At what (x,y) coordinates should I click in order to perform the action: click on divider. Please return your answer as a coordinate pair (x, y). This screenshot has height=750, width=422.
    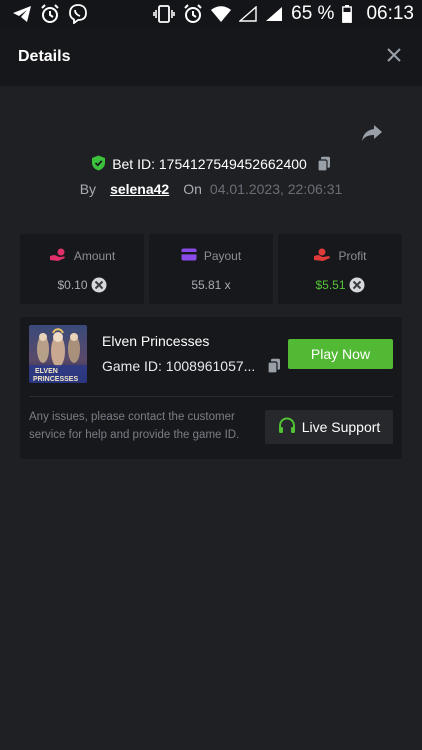
    Looking at the image, I should click on (211, 396).